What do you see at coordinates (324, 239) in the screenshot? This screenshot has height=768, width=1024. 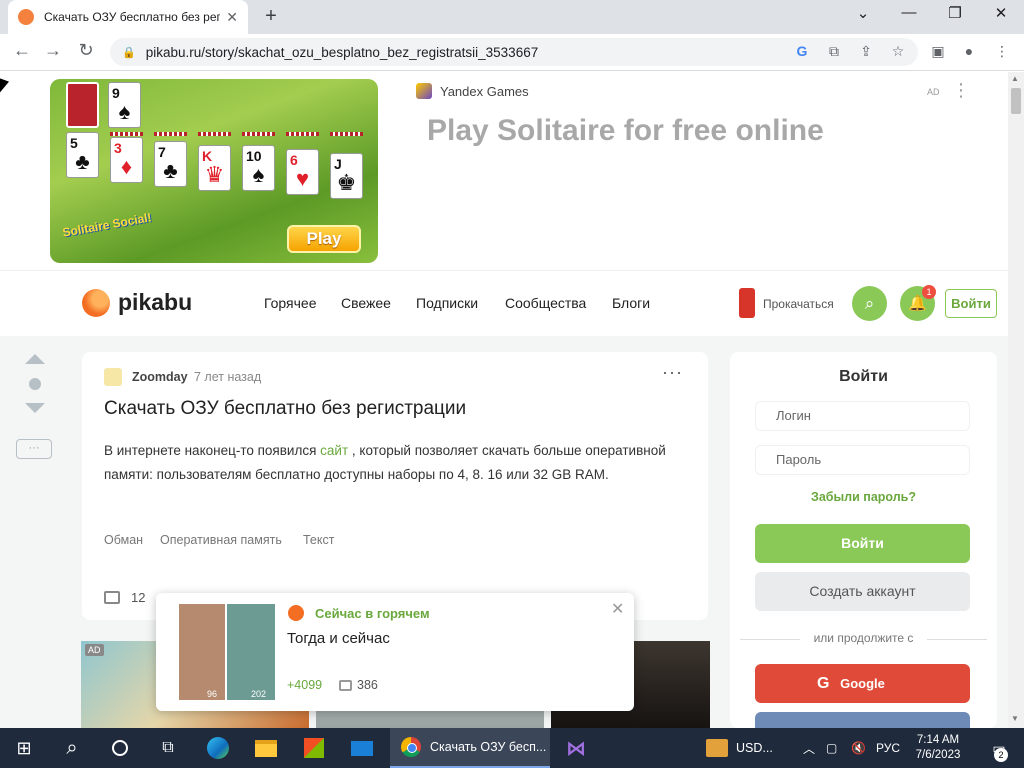 I see `play-button: Play` at bounding box center [324, 239].